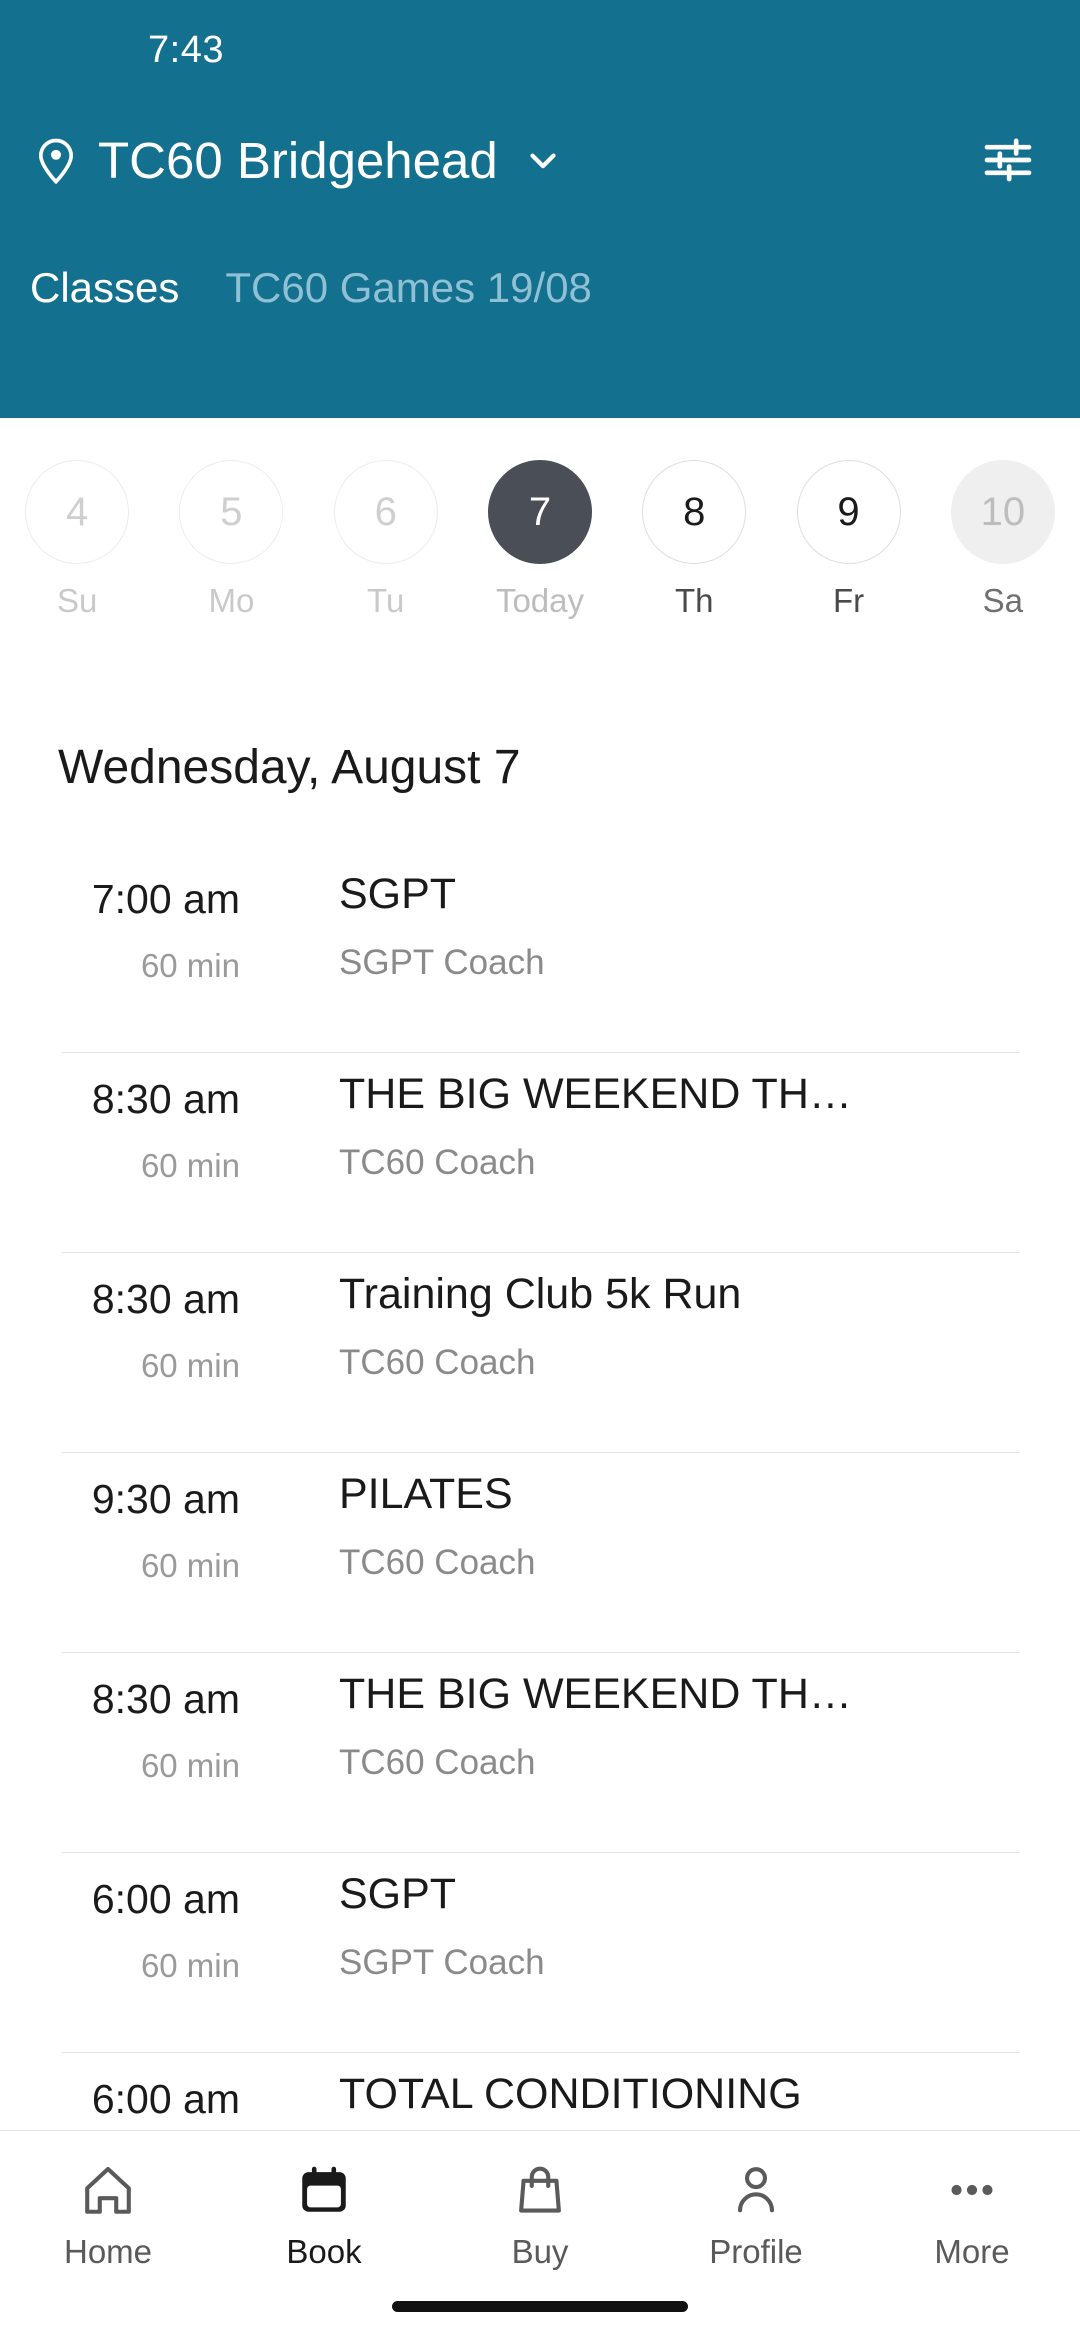 The image size is (1080, 2340). Describe the element at coordinates (324, 2189) in the screenshot. I see `calendar-icon` at that location.